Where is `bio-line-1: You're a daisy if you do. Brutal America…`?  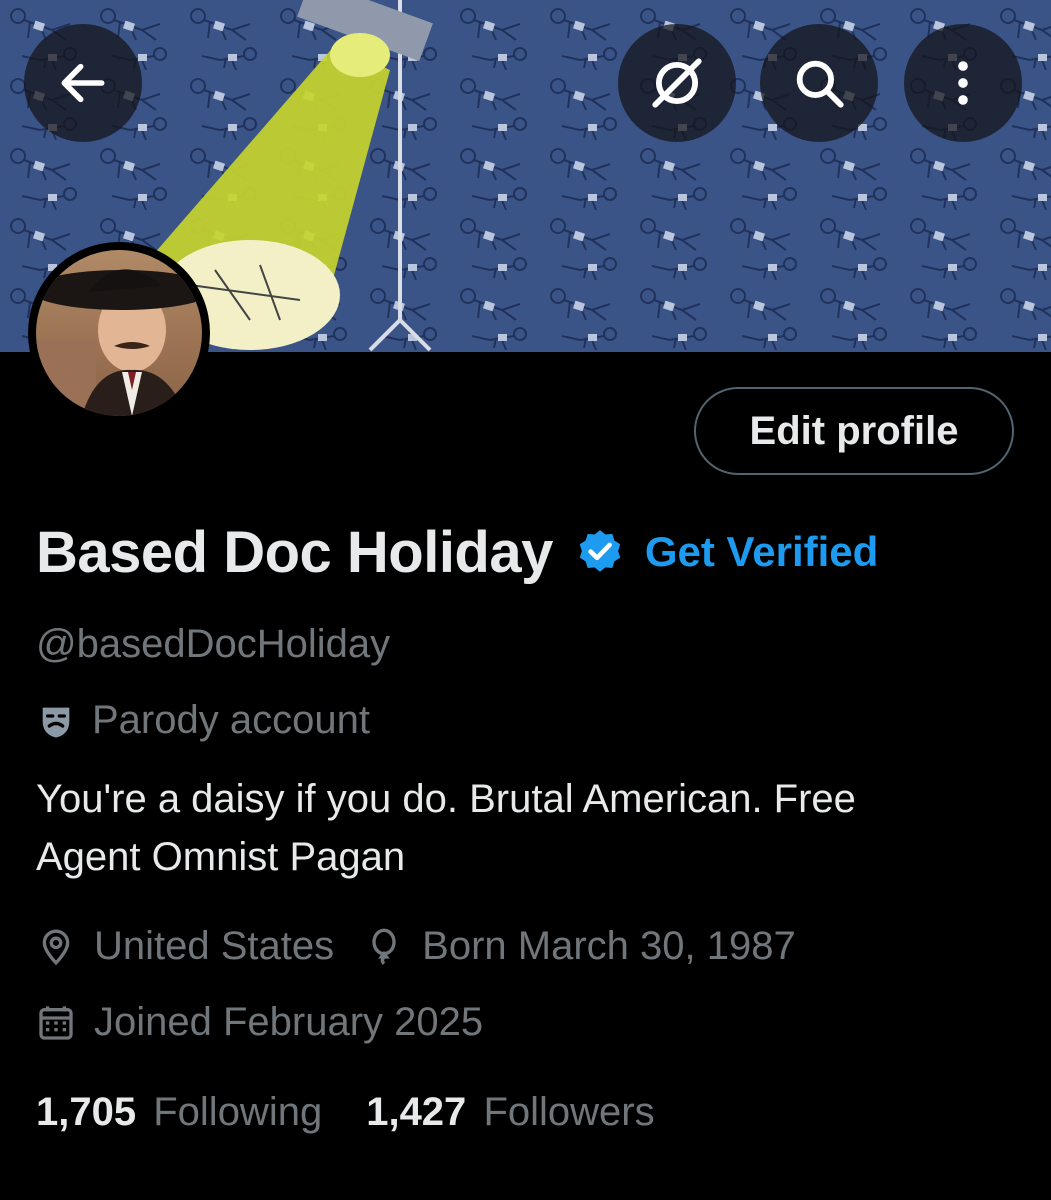
bio-line-1: You're a daisy if you do. Brutal America… is located at coordinates (446, 799).